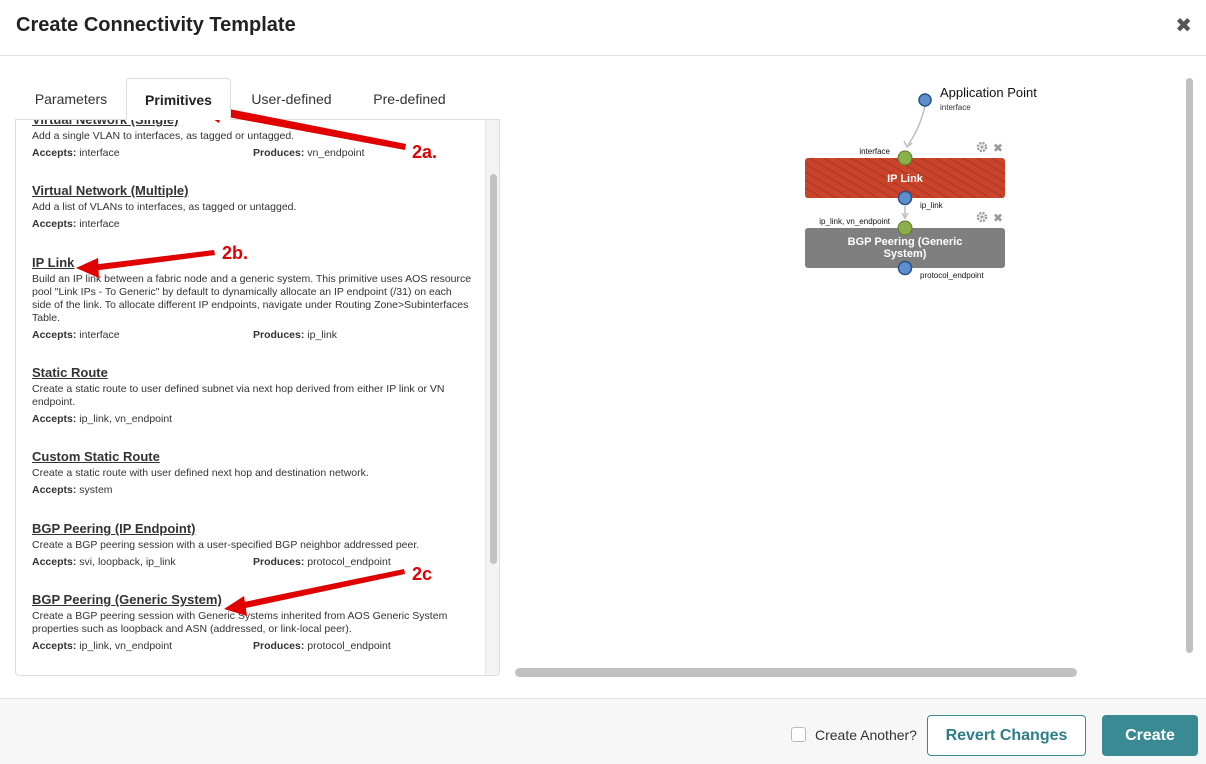  Describe the element at coordinates (70, 372) in the screenshot. I see `primitive-title-static-route: Static Route` at that location.